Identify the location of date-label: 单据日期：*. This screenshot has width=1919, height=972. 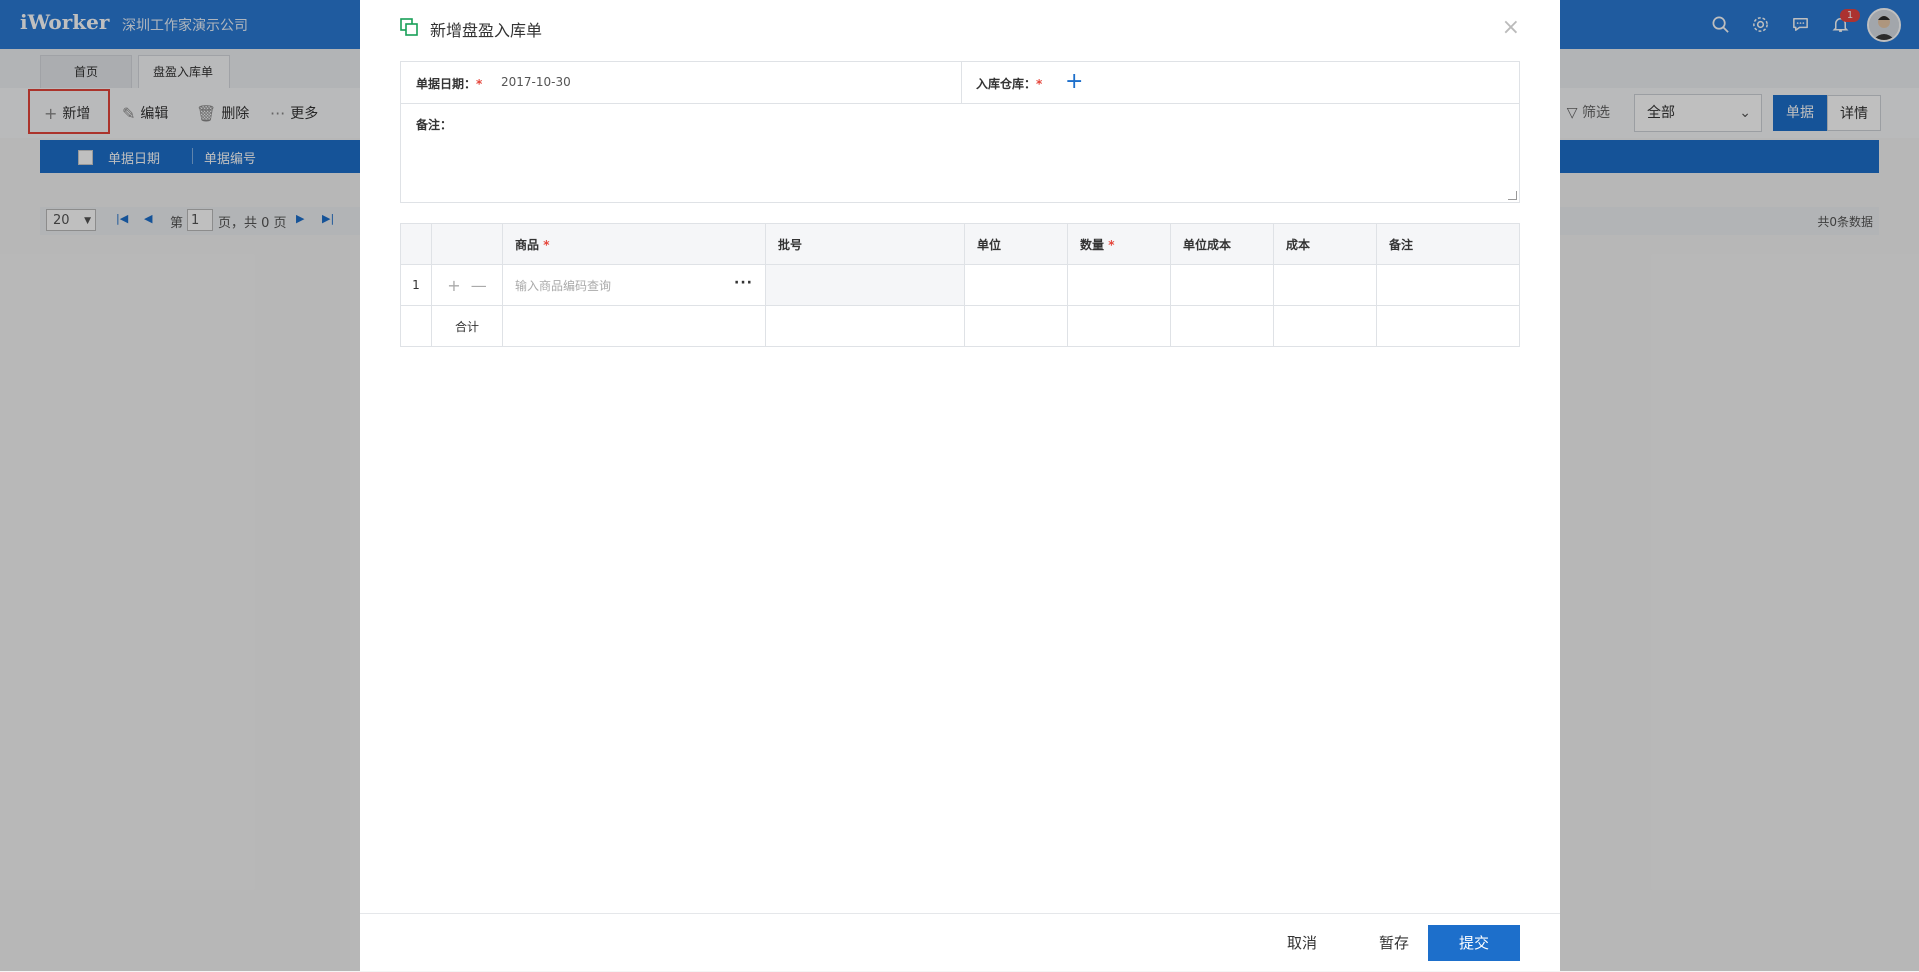
(449, 83).